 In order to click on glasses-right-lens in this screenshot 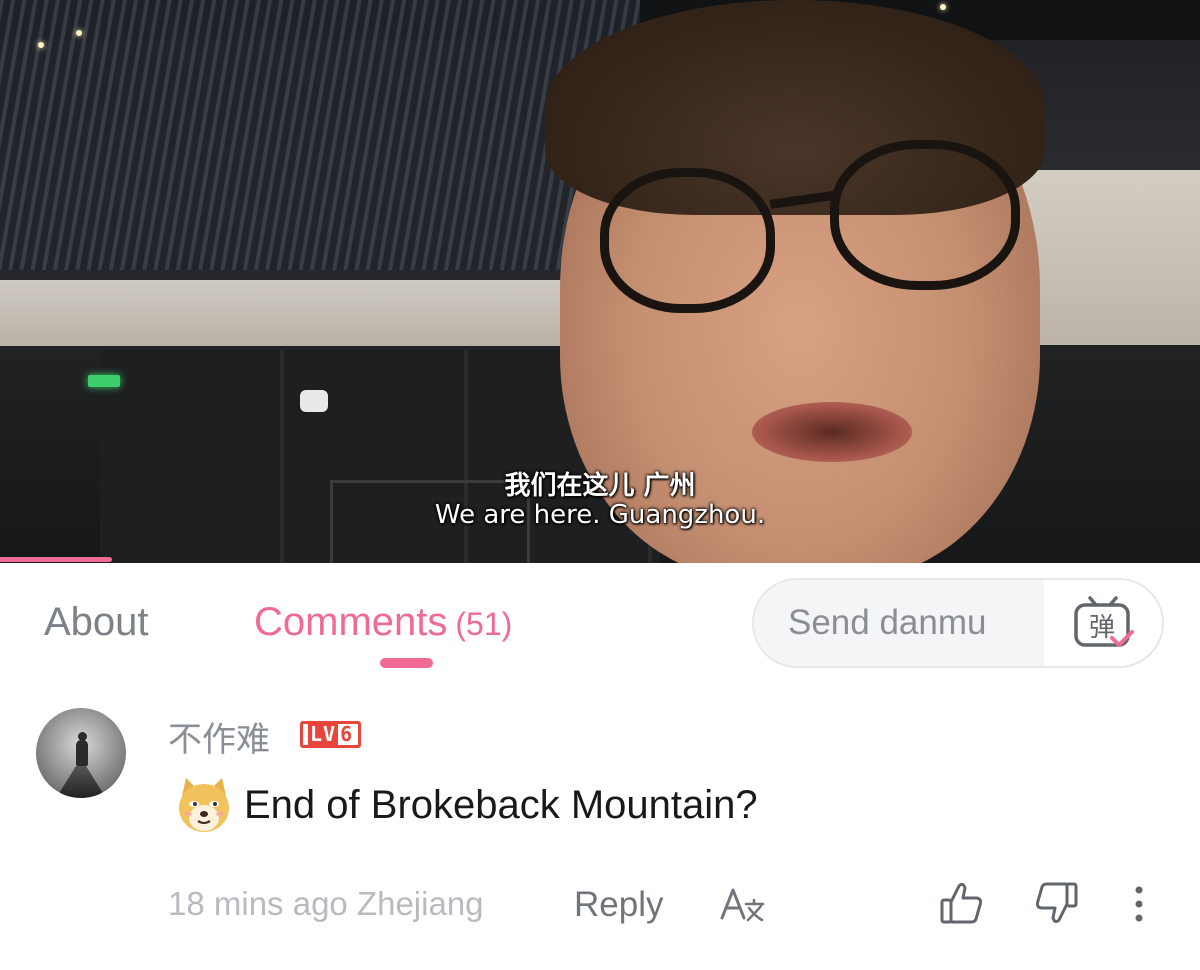, I will do `click(925, 215)`.